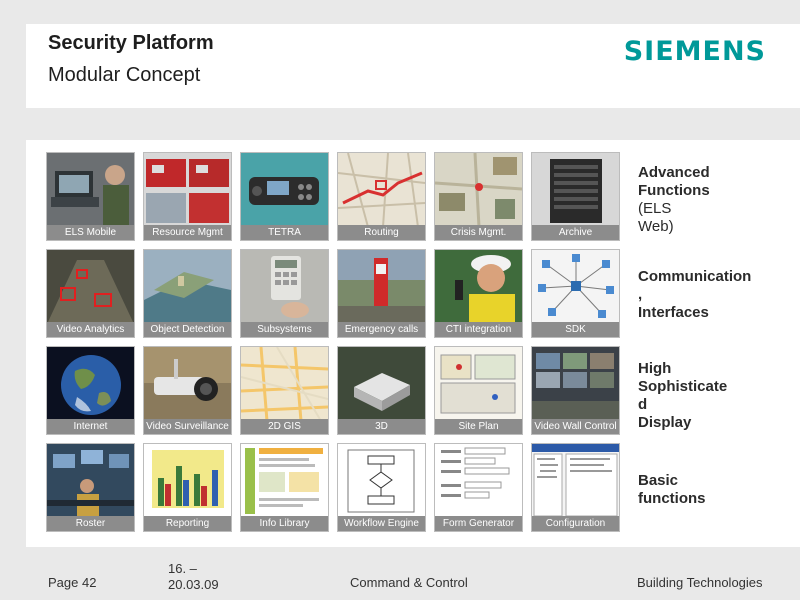 The image size is (800, 600). Describe the element at coordinates (640, 294) in the screenshot. I see `category-line: ,` at that location.